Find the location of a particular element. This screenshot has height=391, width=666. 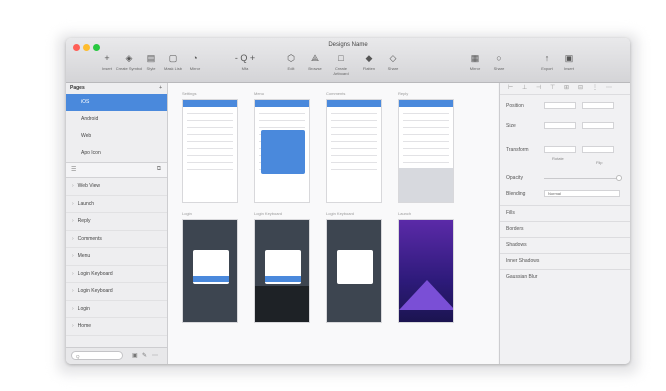

zoom-icon: - Q + is located at coordinates (245, 58).